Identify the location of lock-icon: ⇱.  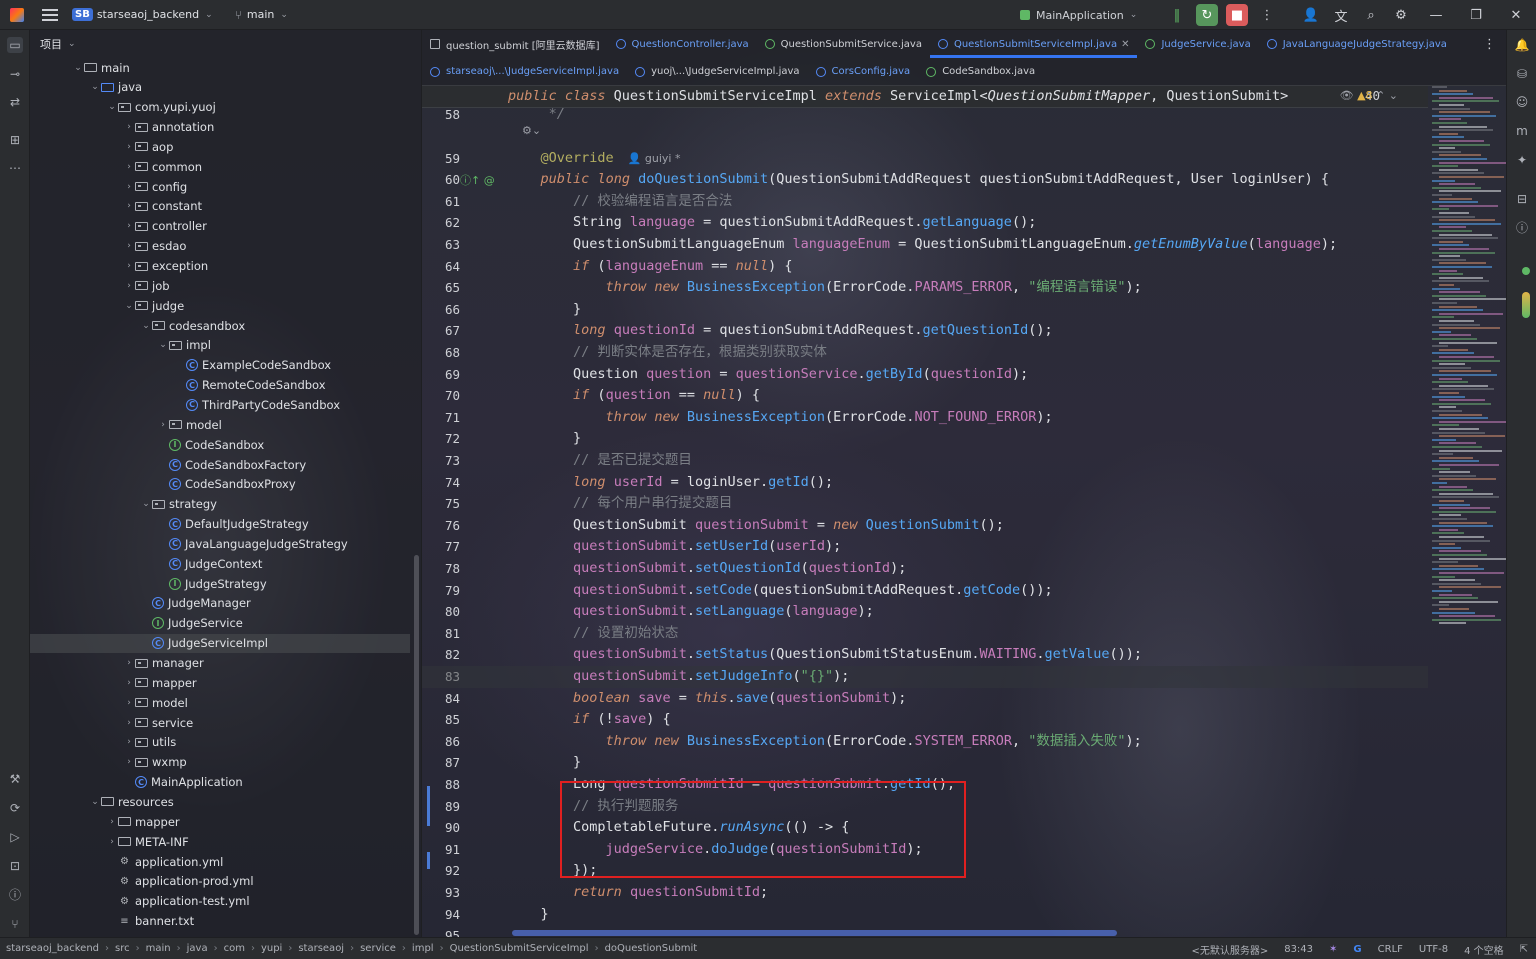
(1524, 949).